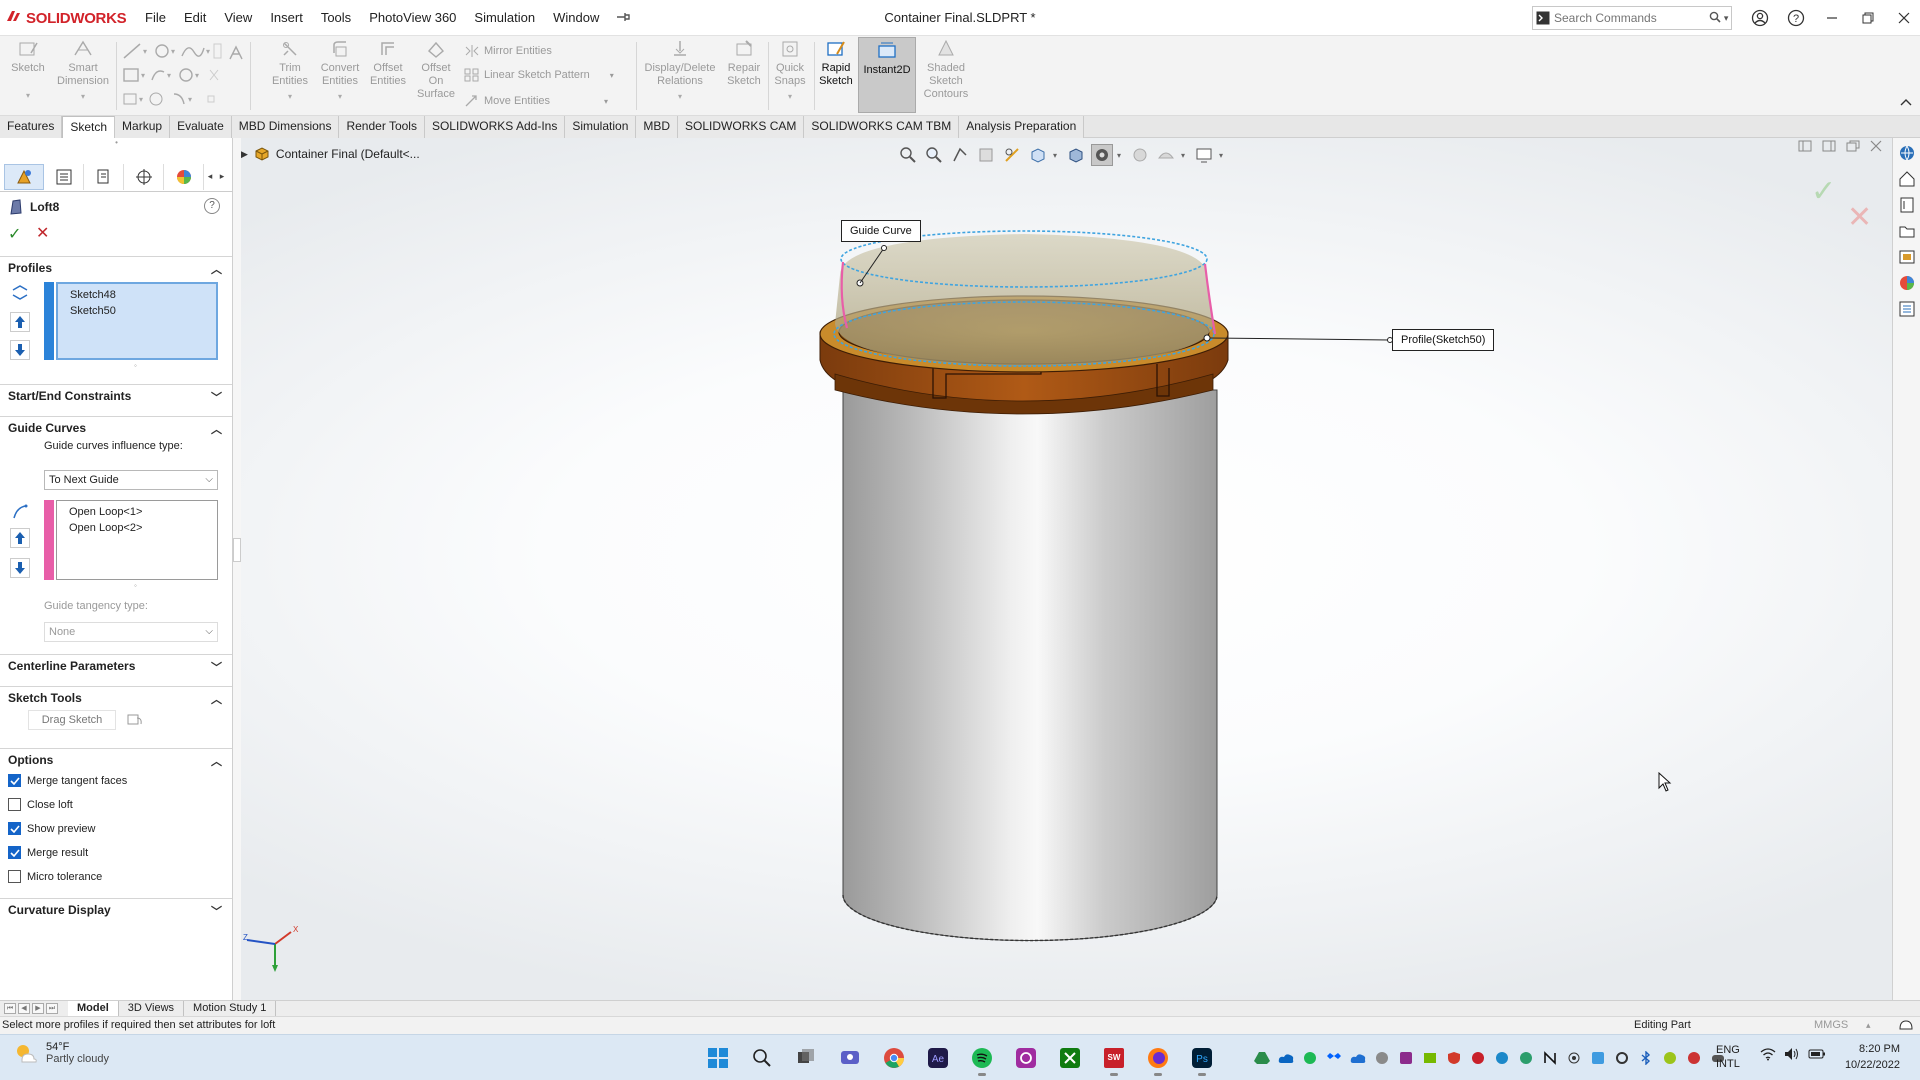  I want to click on tab-motion-study: Motion Study 1, so click(230, 1008).